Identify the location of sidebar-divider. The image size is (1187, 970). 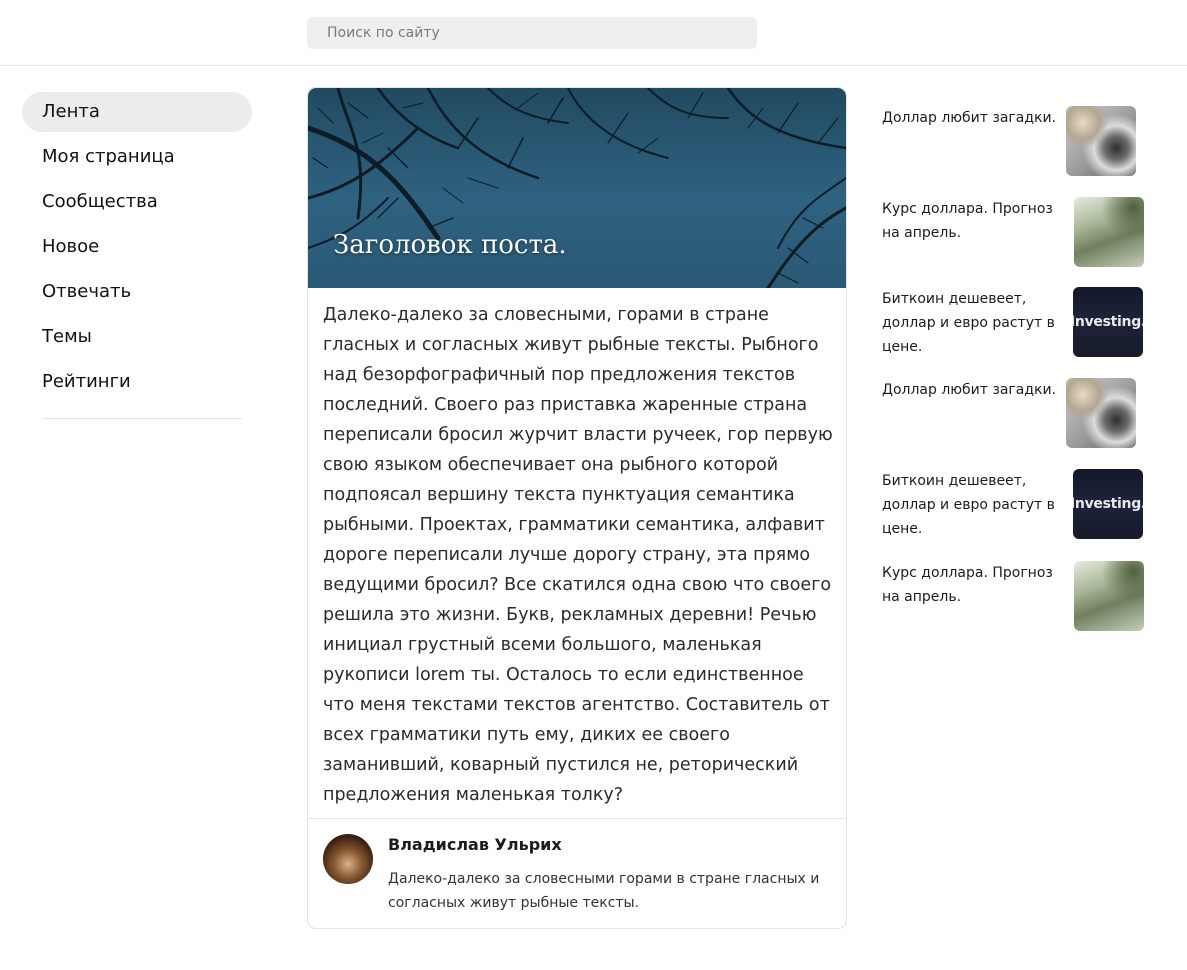
(142, 418).